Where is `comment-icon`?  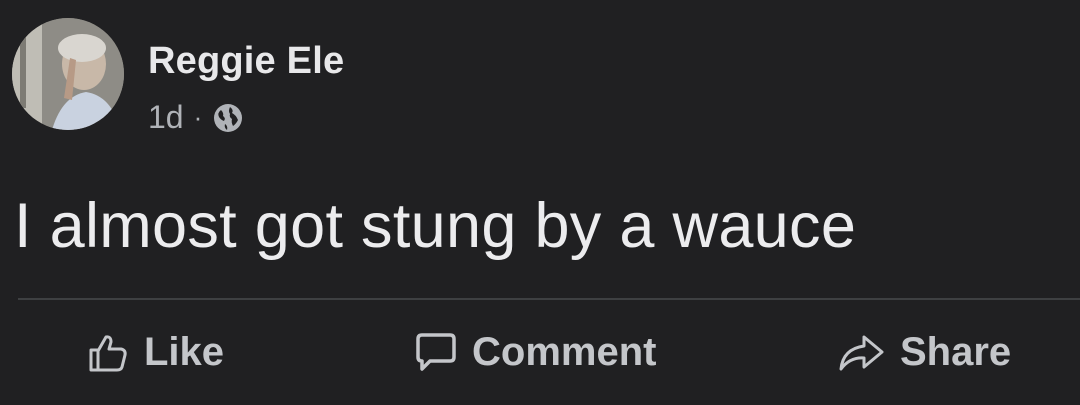
comment-icon is located at coordinates (436, 351).